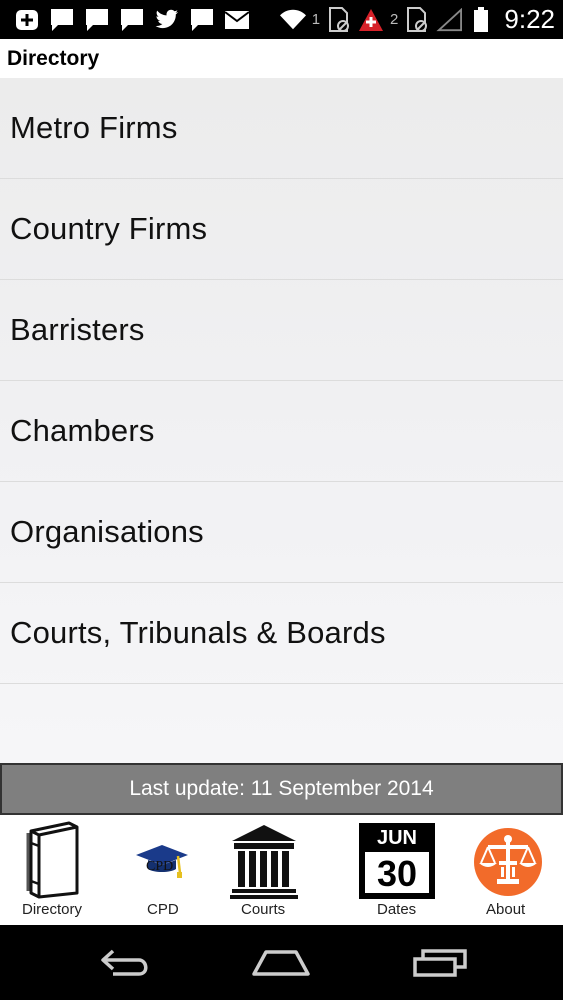  Describe the element at coordinates (281, 431) in the screenshot. I see `list-item-chambers: Chambers` at that location.